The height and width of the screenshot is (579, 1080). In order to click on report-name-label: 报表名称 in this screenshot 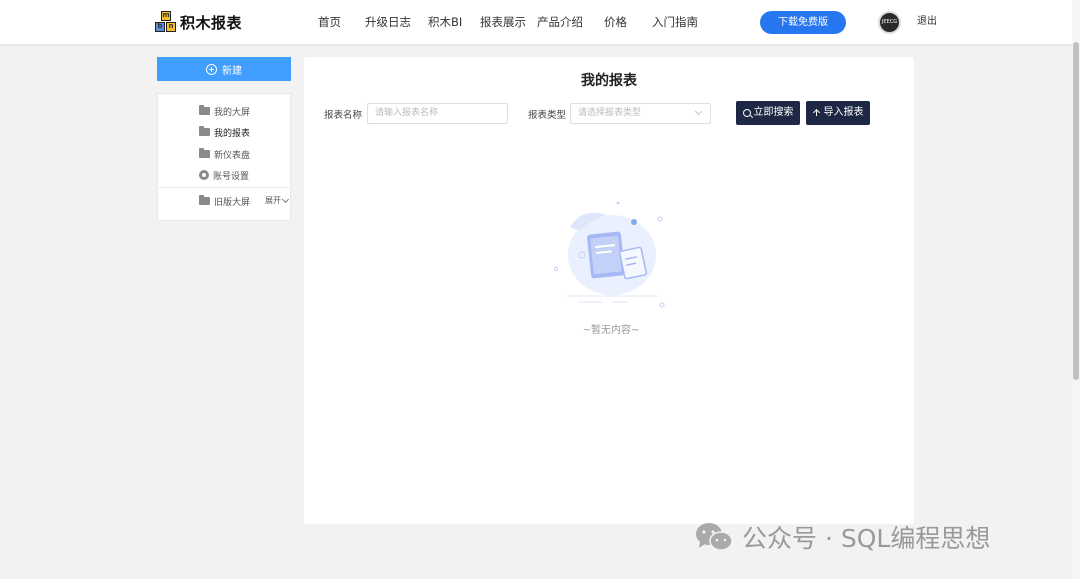, I will do `click(343, 114)`.